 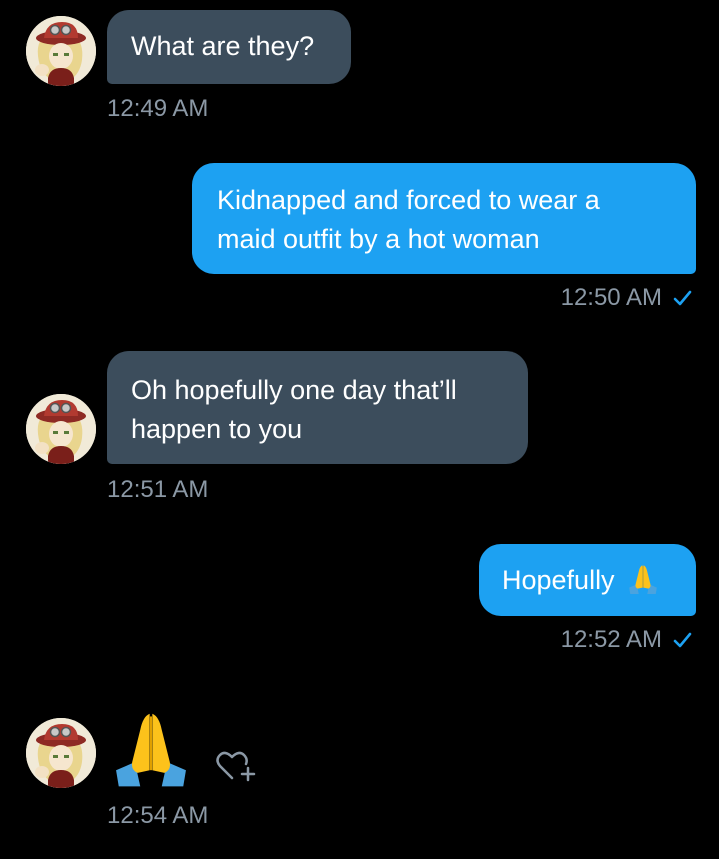 What do you see at coordinates (378, 239) in the screenshot?
I see `message-text-line: maid outfit by a hot woman` at bounding box center [378, 239].